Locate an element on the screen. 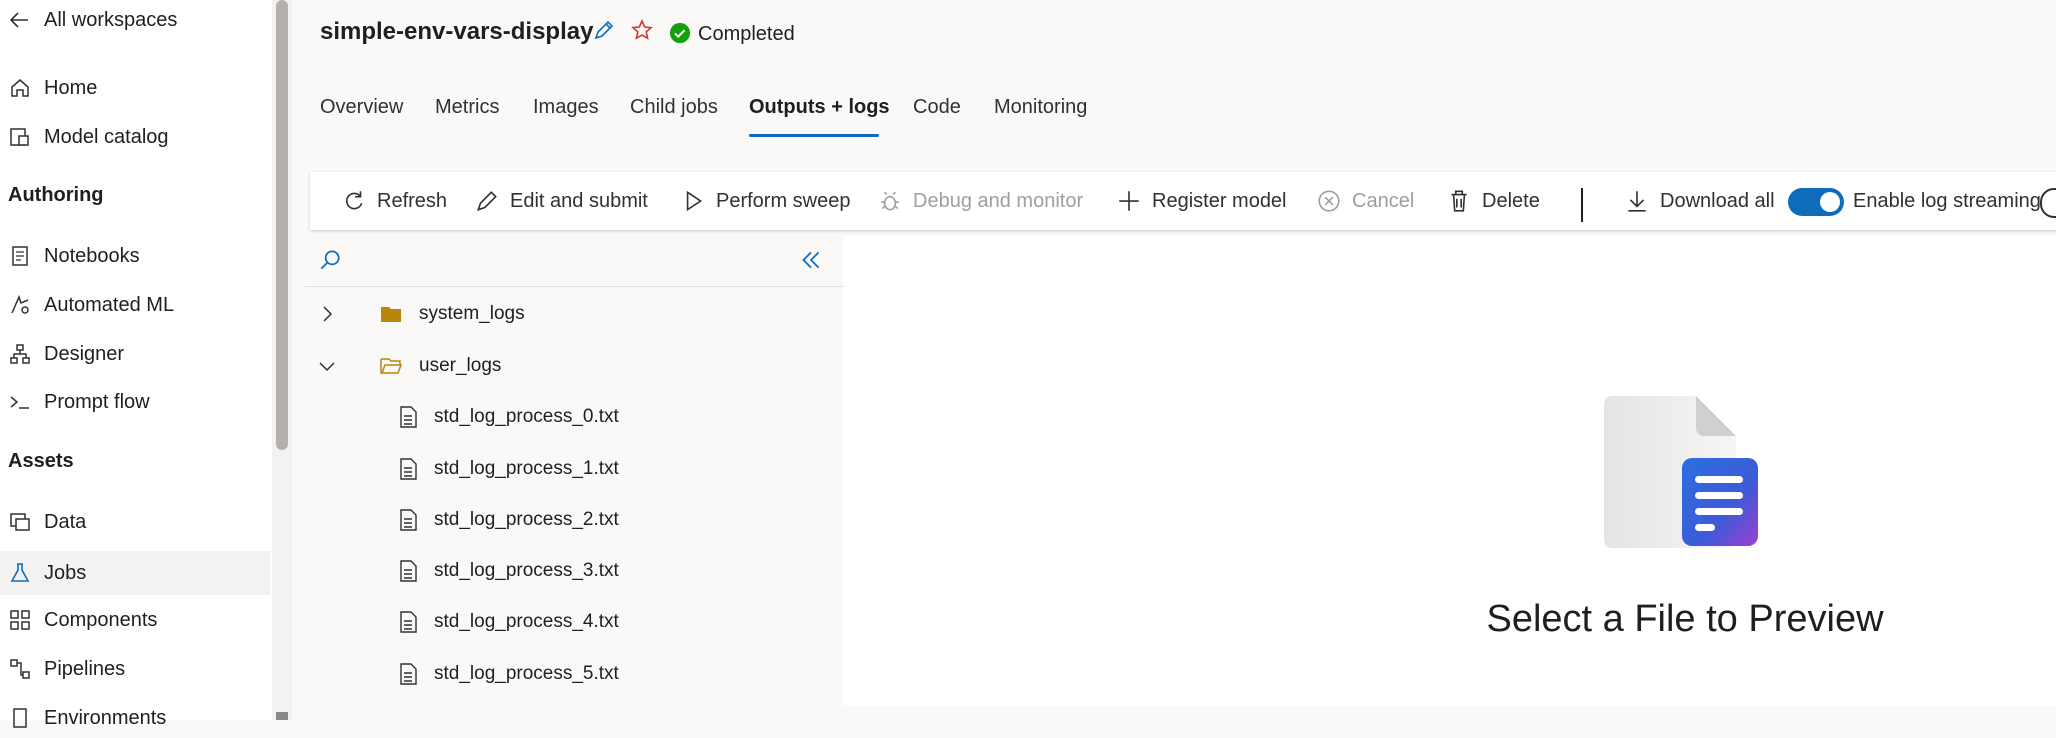 This screenshot has height=738, width=2056. pipelines-icon is located at coordinates (20, 669).